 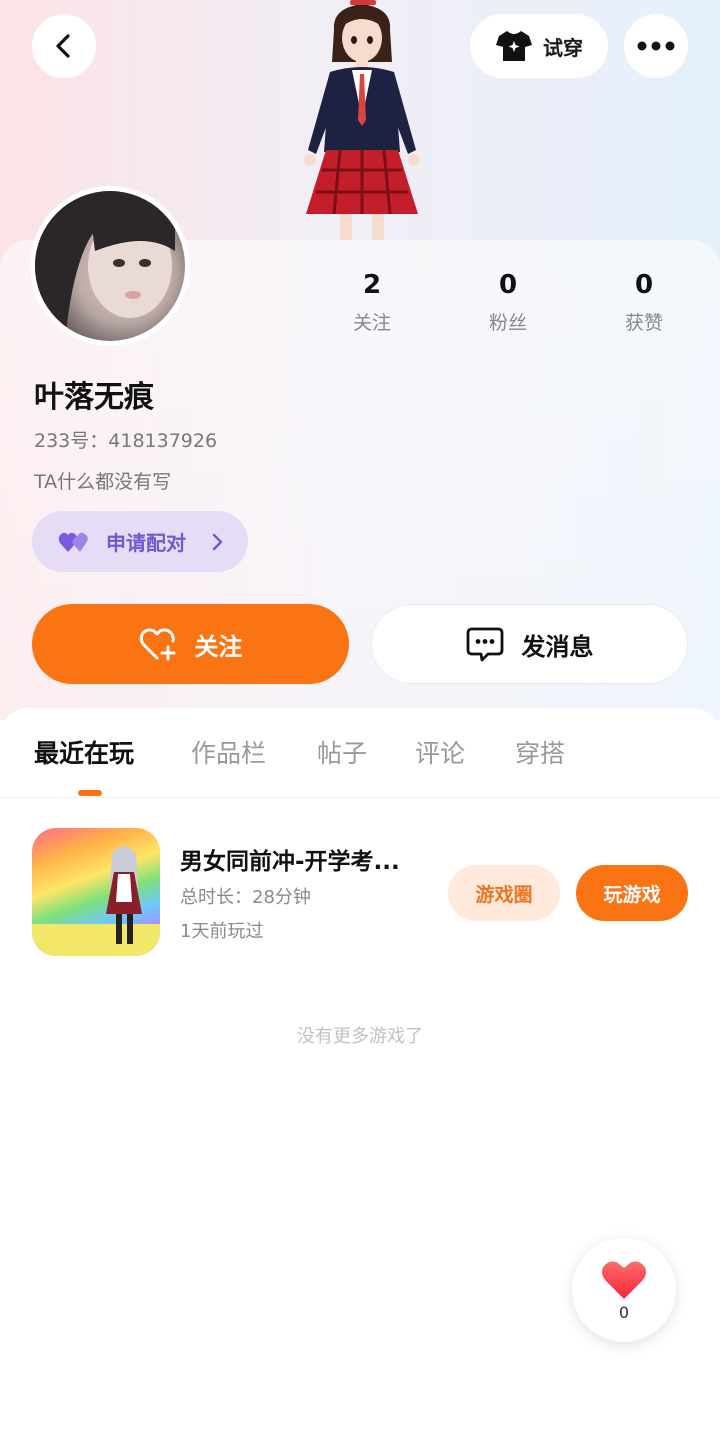 What do you see at coordinates (84, 752) in the screenshot?
I see `tab-recently-played: 最近在玩` at bounding box center [84, 752].